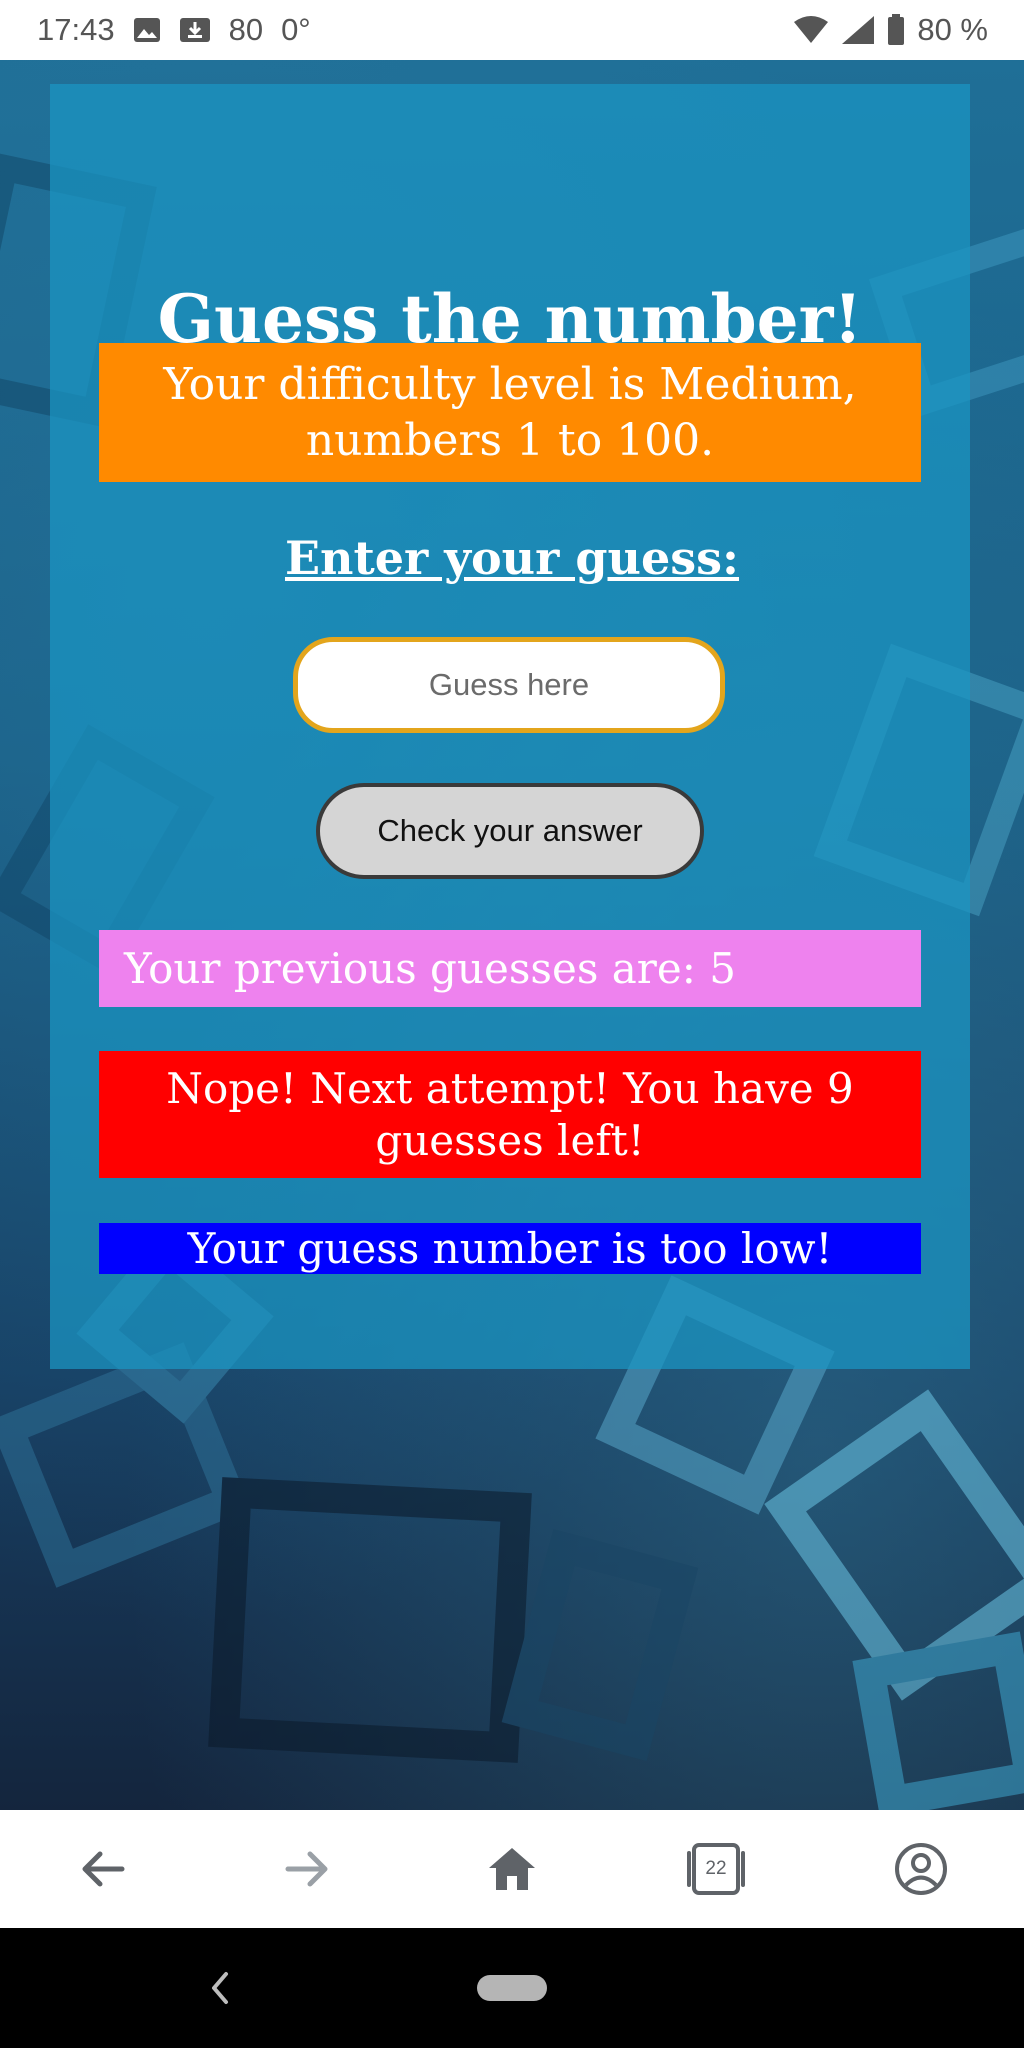  I want to click on battery-icon, so click(896, 30).